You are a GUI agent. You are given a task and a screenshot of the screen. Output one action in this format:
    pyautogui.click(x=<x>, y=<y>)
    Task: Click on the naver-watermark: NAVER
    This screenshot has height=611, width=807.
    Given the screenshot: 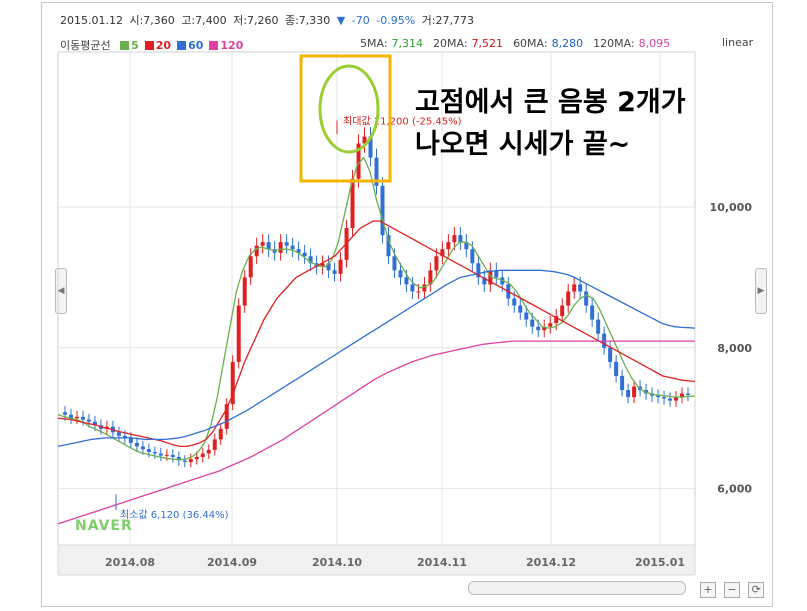 What is the action you would take?
    pyautogui.click(x=104, y=526)
    